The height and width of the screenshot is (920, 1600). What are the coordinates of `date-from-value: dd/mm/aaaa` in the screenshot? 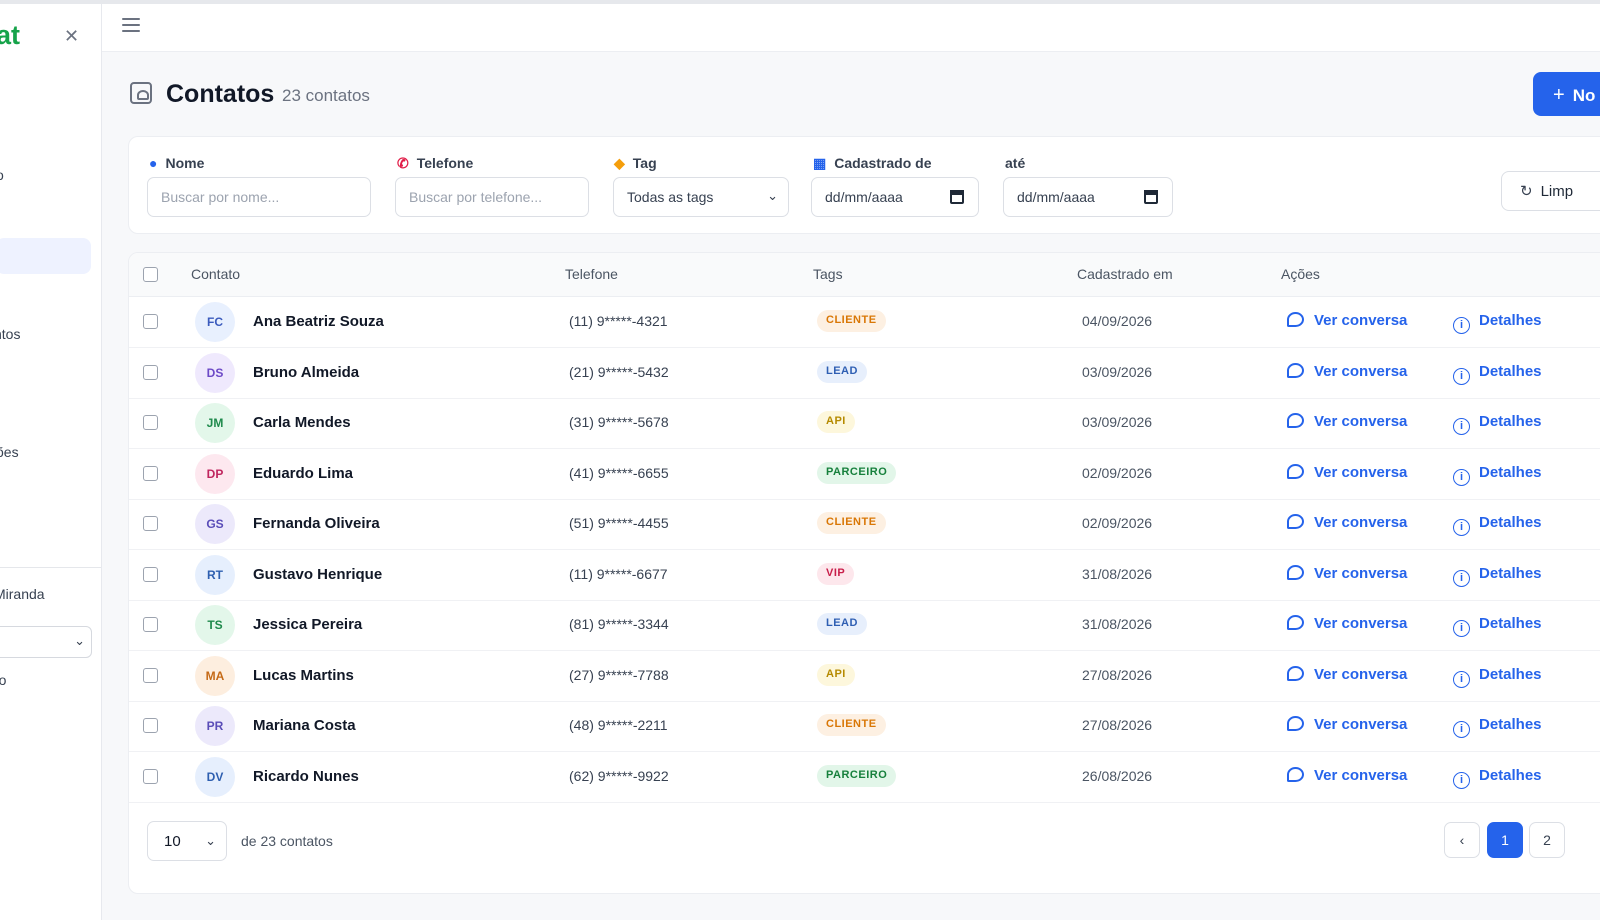 It's located at (864, 197).